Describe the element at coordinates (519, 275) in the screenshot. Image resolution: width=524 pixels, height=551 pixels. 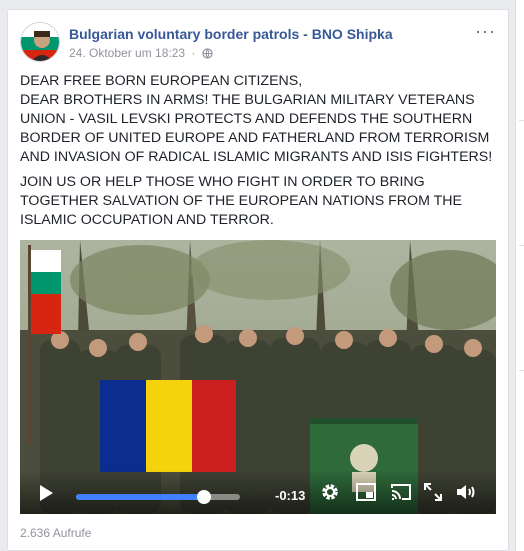
I see `right-sidebar-edge` at that location.